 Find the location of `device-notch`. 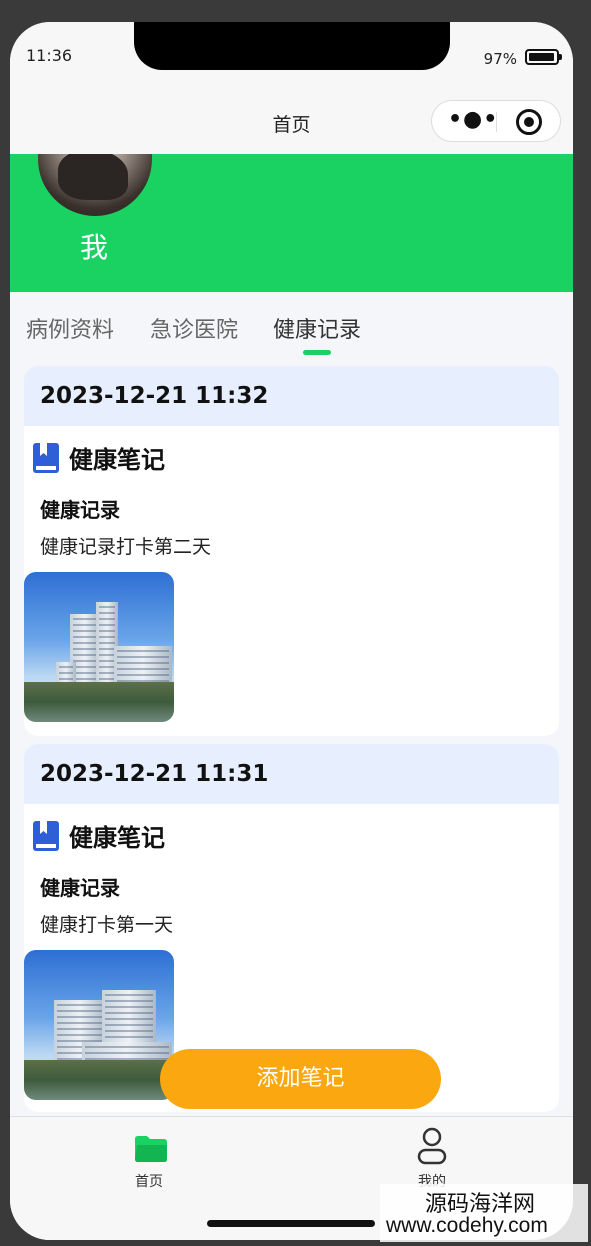

device-notch is located at coordinates (292, 46).